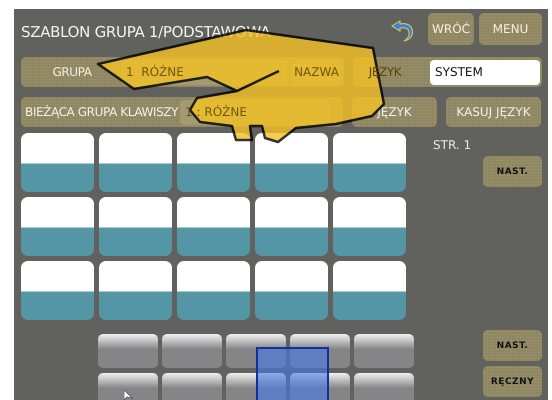  What do you see at coordinates (102, 112) in the screenshot?
I see `current-group-label: BIEŻĄCA GRUPA KLAWISZY` at bounding box center [102, 112].